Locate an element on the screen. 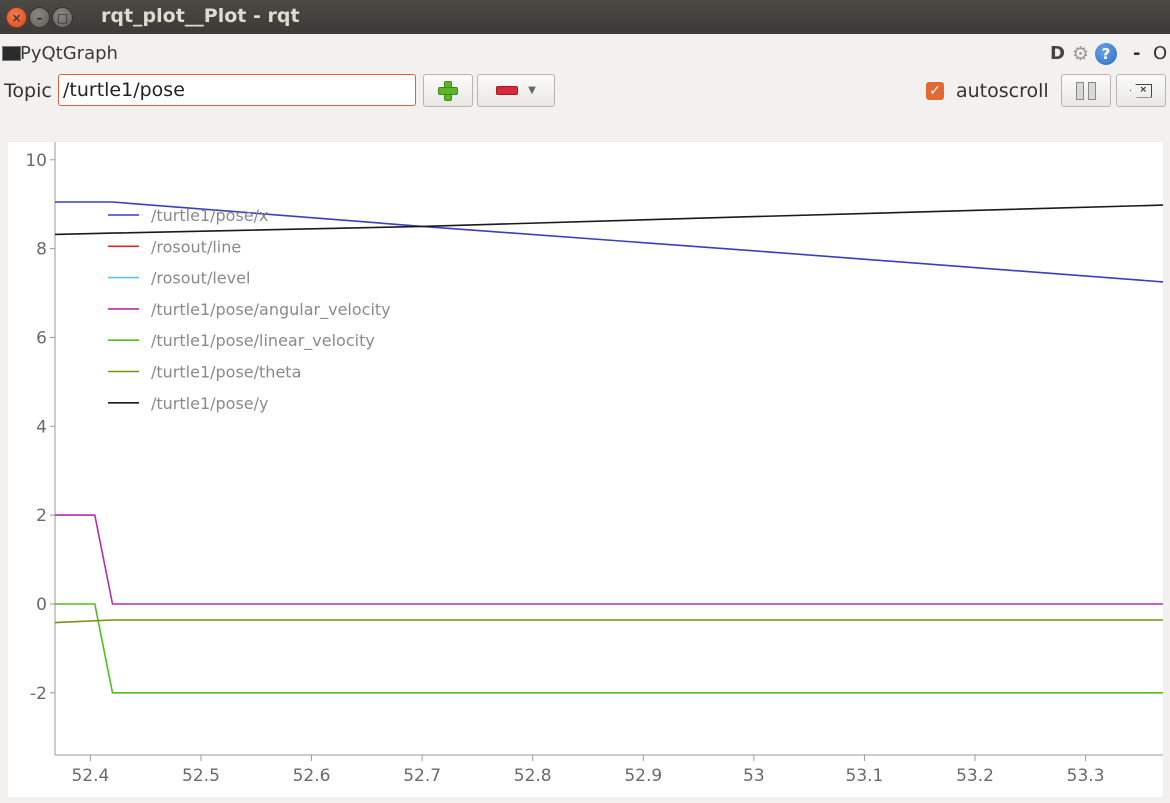 This screenshot has width=1170, height=803. backspace-icon: × is located at coordinates (1141, 90).